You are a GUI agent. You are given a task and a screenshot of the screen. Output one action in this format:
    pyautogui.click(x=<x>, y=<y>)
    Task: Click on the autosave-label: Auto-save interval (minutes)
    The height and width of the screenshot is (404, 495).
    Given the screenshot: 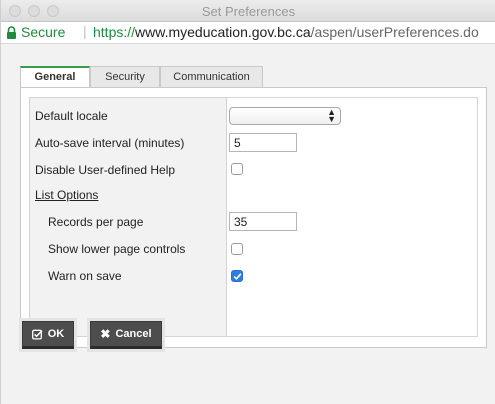 What is the action you would take?
    pyautogui.click(x=110, y=143)
    